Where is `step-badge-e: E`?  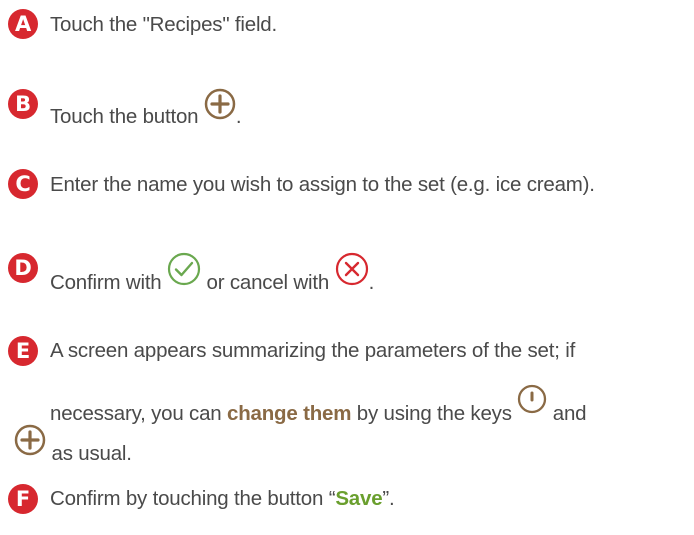 step-badge-e: E is located at coordinates (23, 351).